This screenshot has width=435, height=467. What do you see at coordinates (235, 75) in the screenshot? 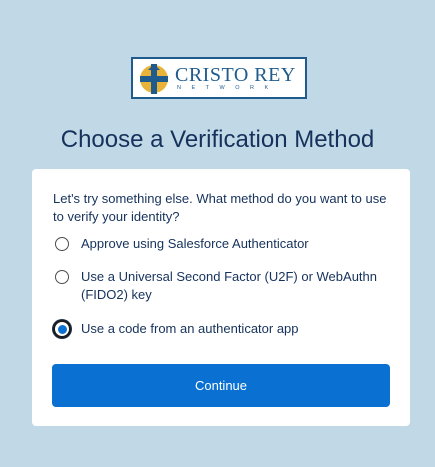
I see `logo-wordmark: CRISTO REY` at bounding box center [235, 75].